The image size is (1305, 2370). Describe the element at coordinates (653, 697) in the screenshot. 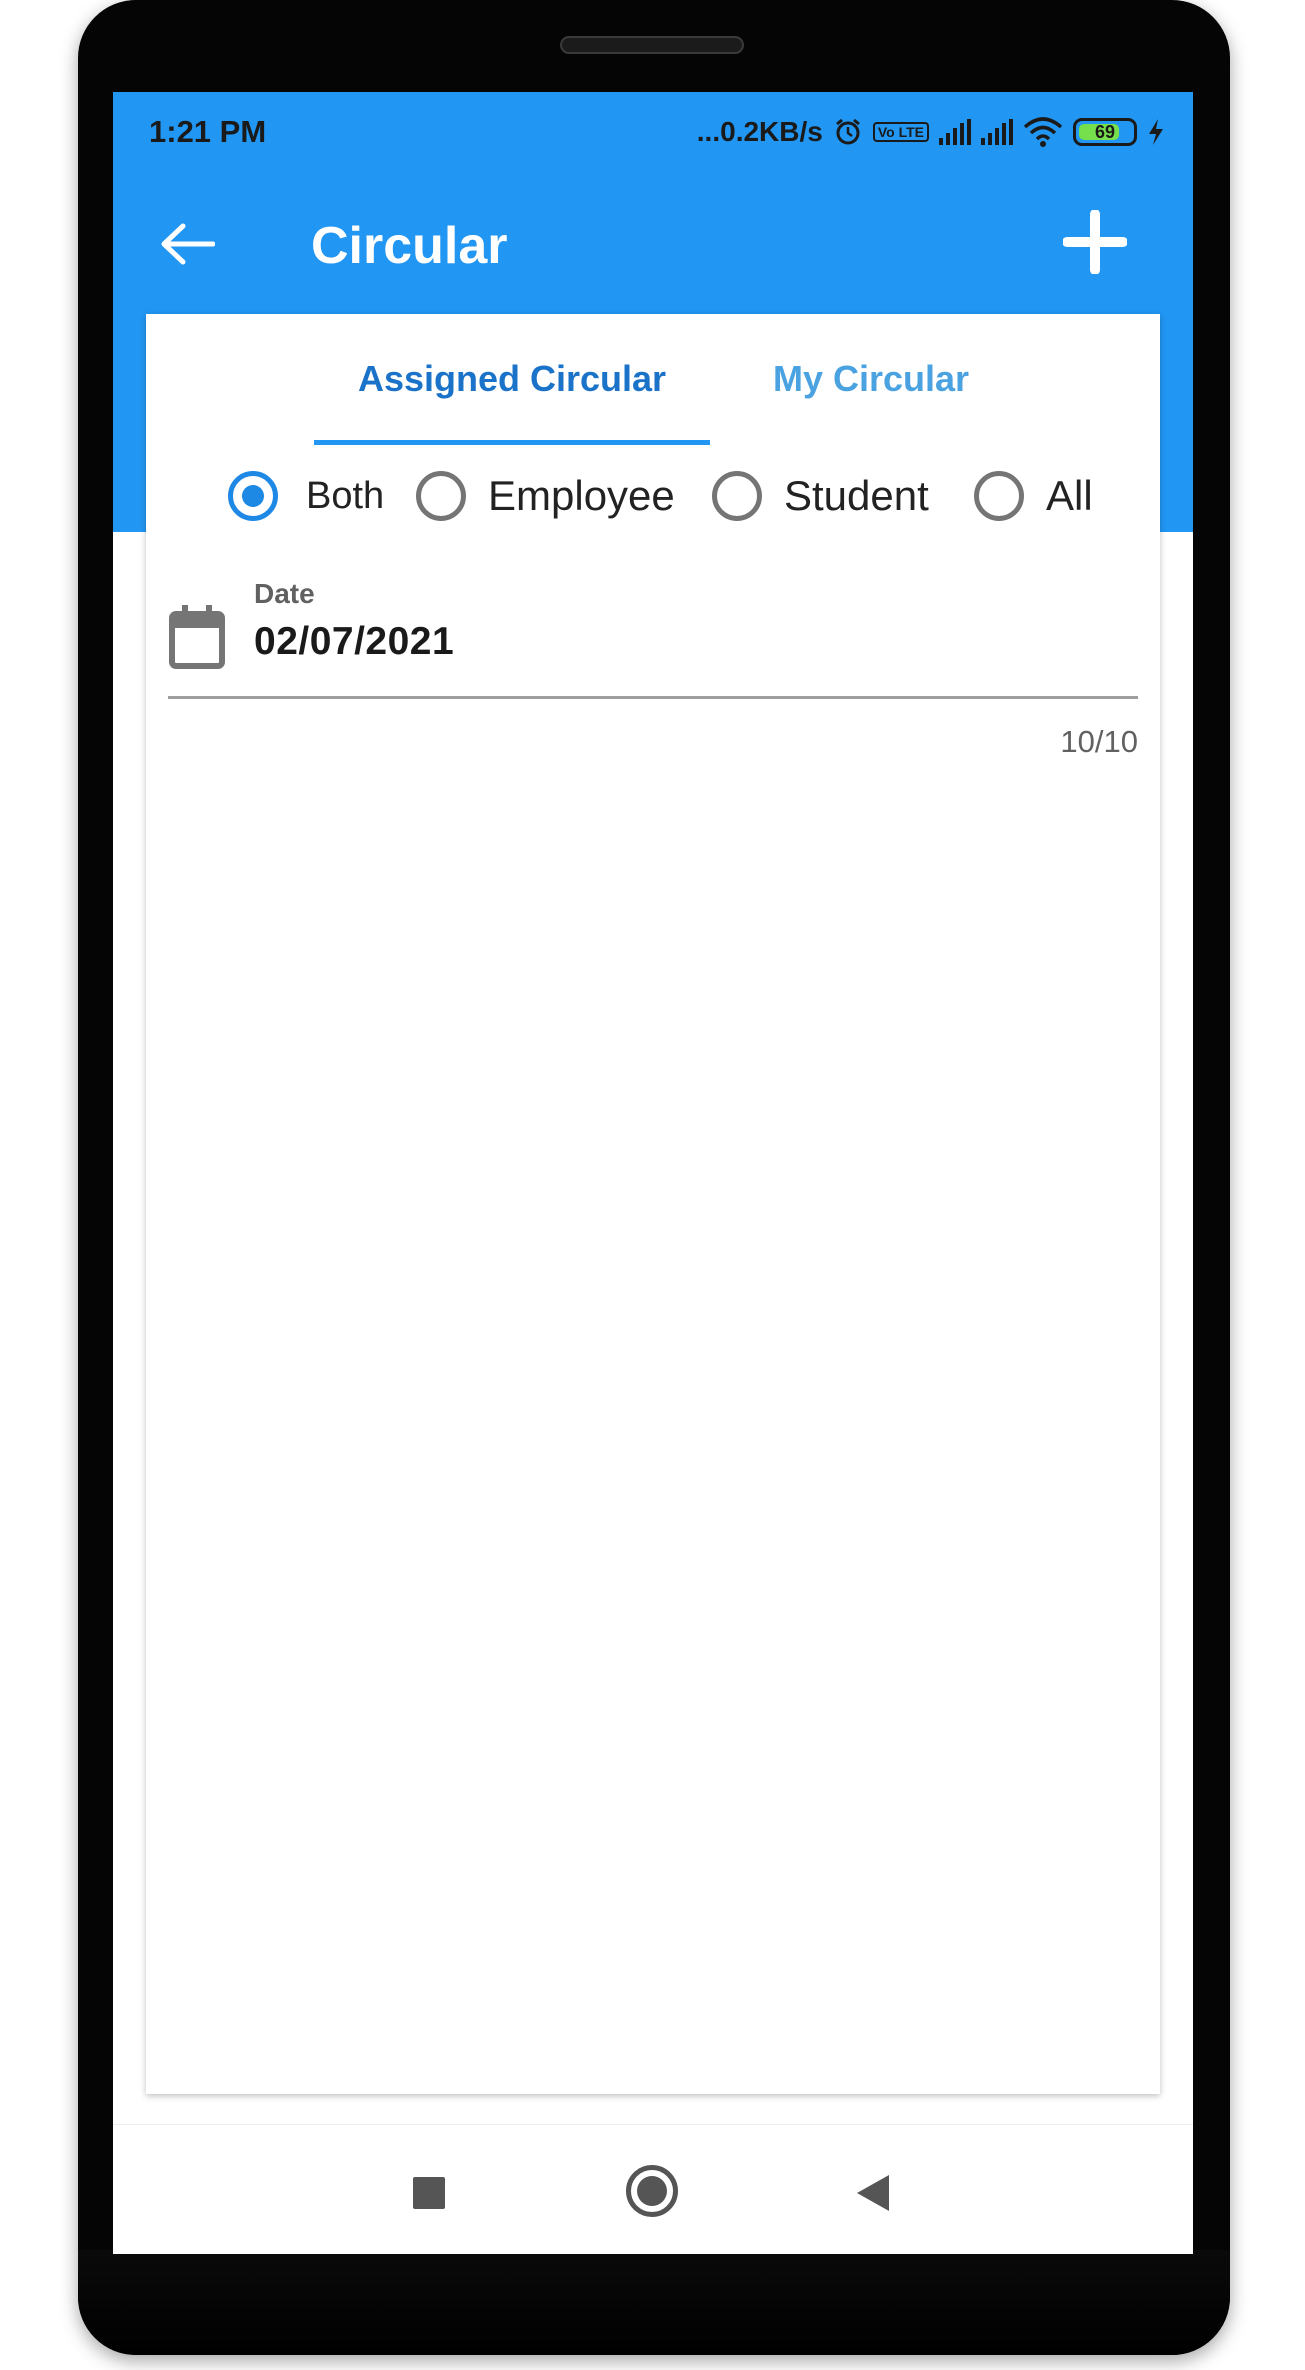

I see `date-underline` at that location.